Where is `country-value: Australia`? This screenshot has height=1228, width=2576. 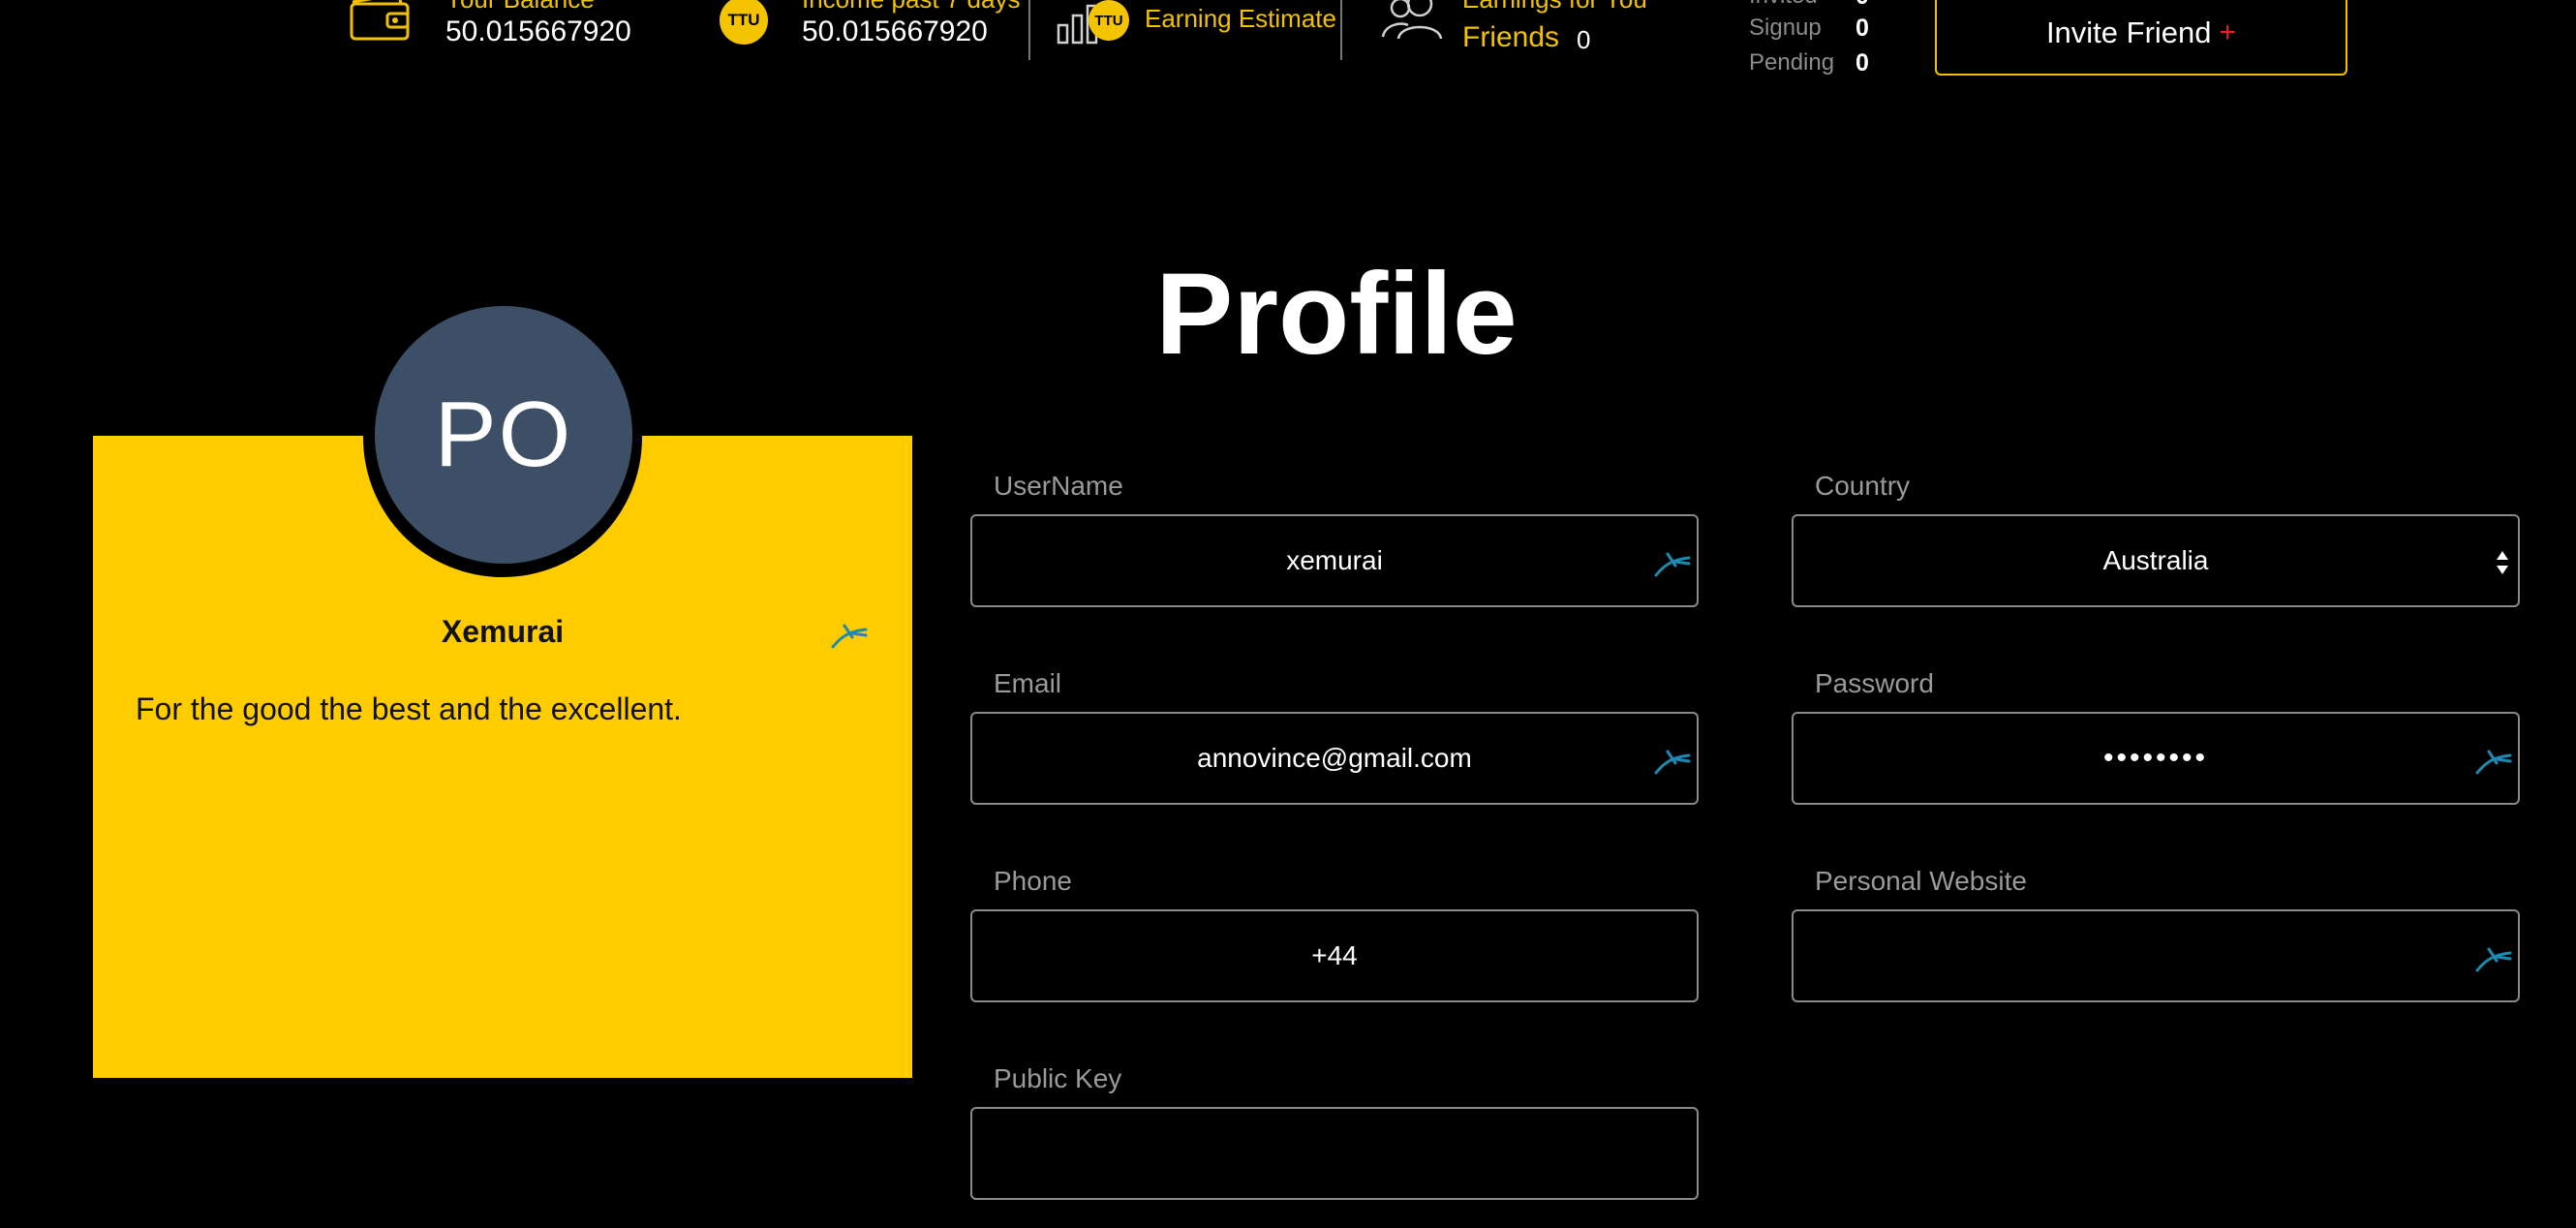
country-value: Australia is located at coordinates (2155, 560).